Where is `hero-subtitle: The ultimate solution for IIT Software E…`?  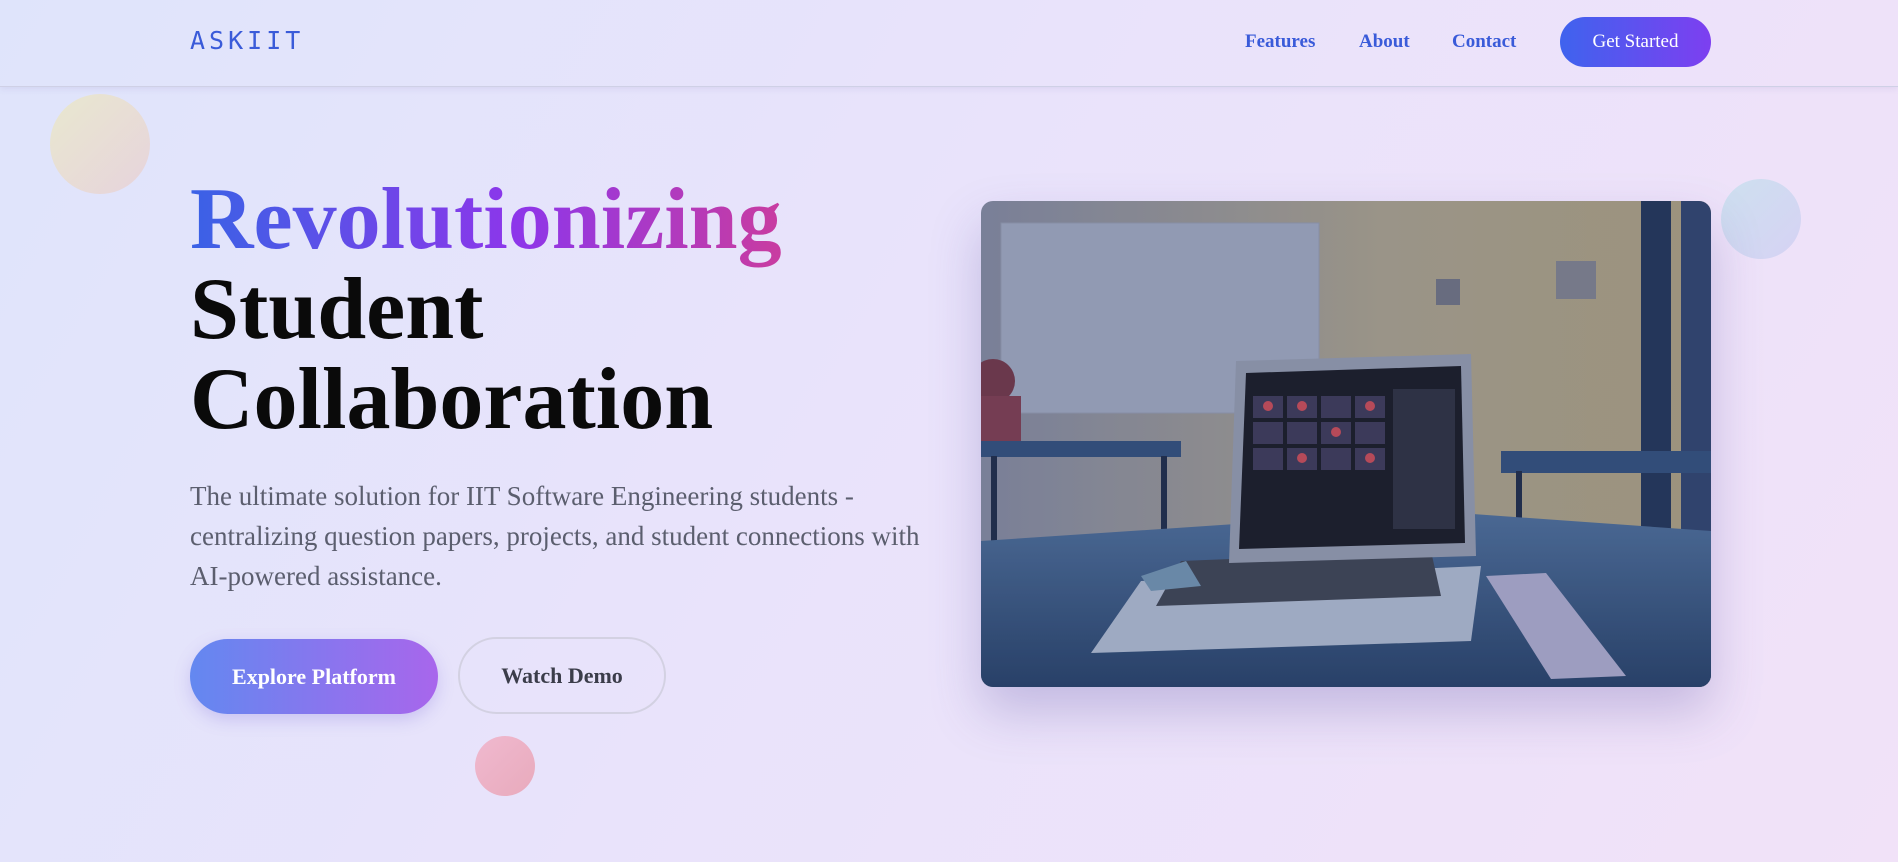
hero-subtitle: The ultimate solution for IIT Software E… is located at coordinates (555, 536).